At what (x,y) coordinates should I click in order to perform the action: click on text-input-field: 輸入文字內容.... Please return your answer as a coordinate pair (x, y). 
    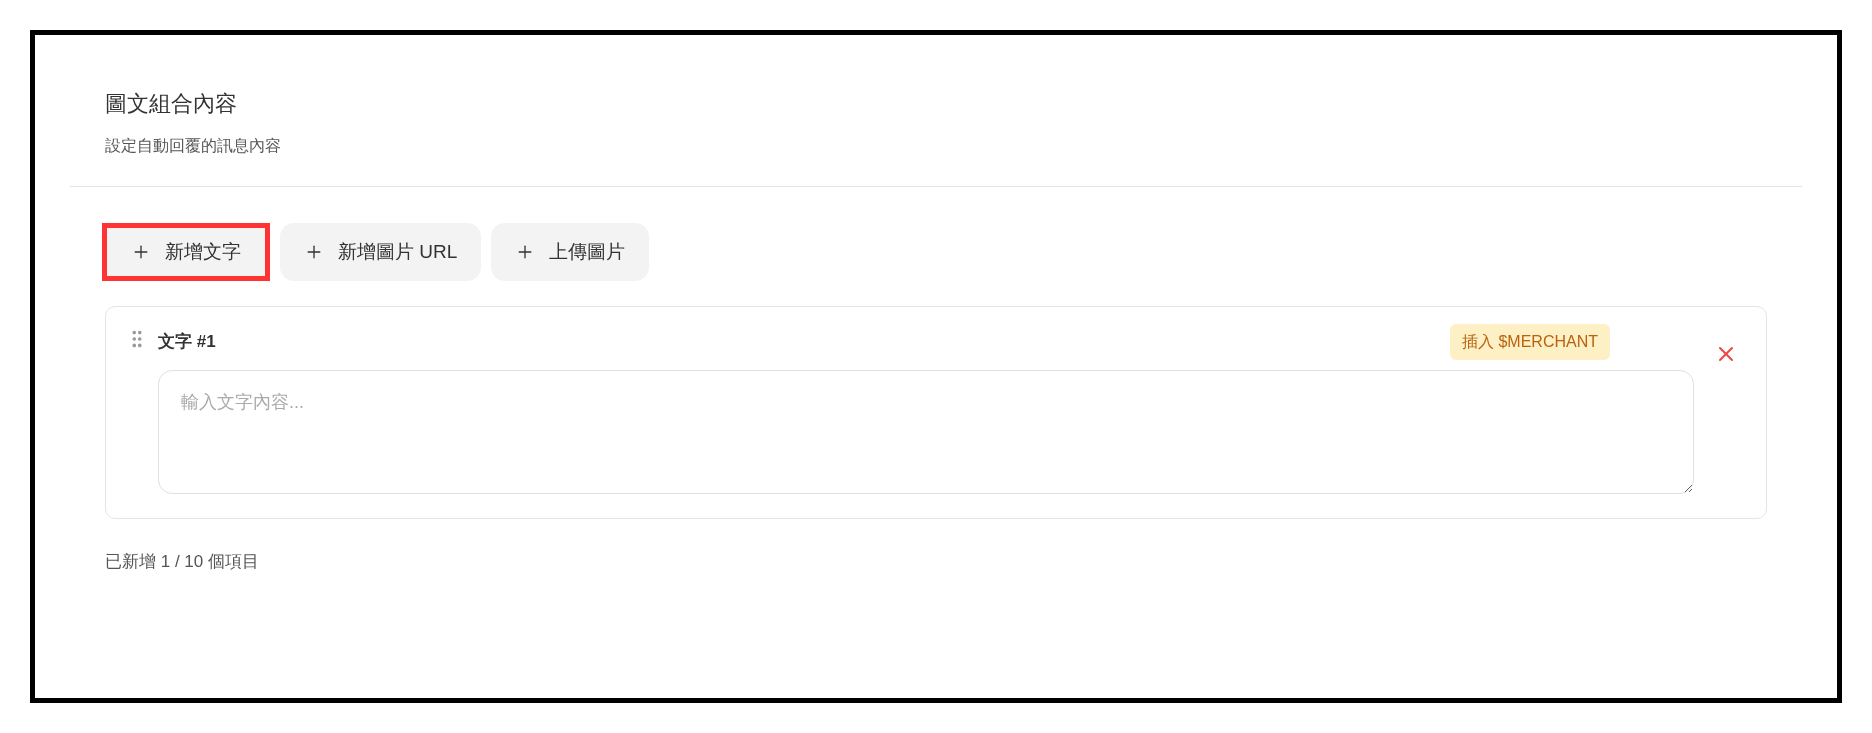
    Looking at the image, I should click on (926, 432).